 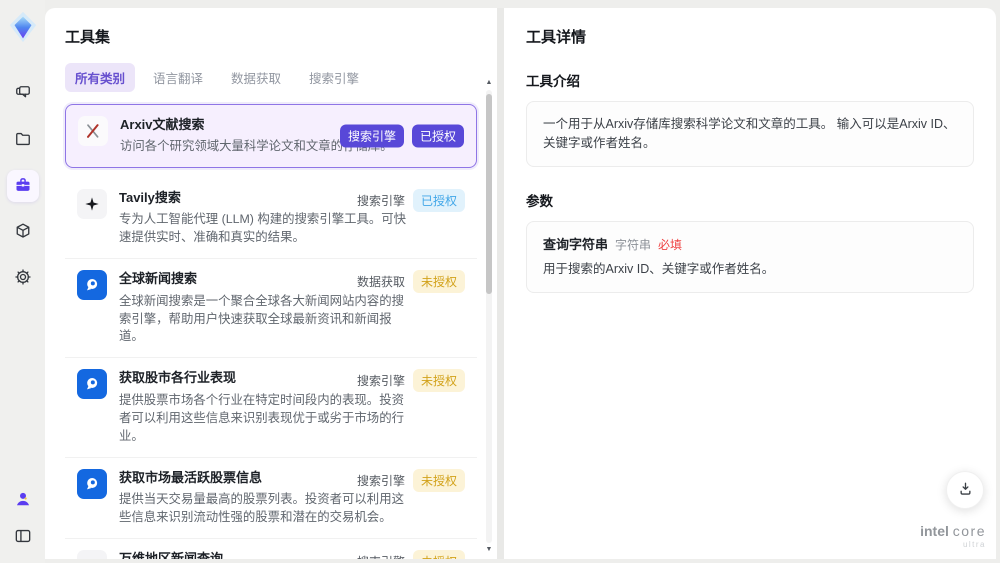 I want to click on category-tabs: 所有类别 语言翻译 数据获取 搜索引擎, so click(x=271, y=77).